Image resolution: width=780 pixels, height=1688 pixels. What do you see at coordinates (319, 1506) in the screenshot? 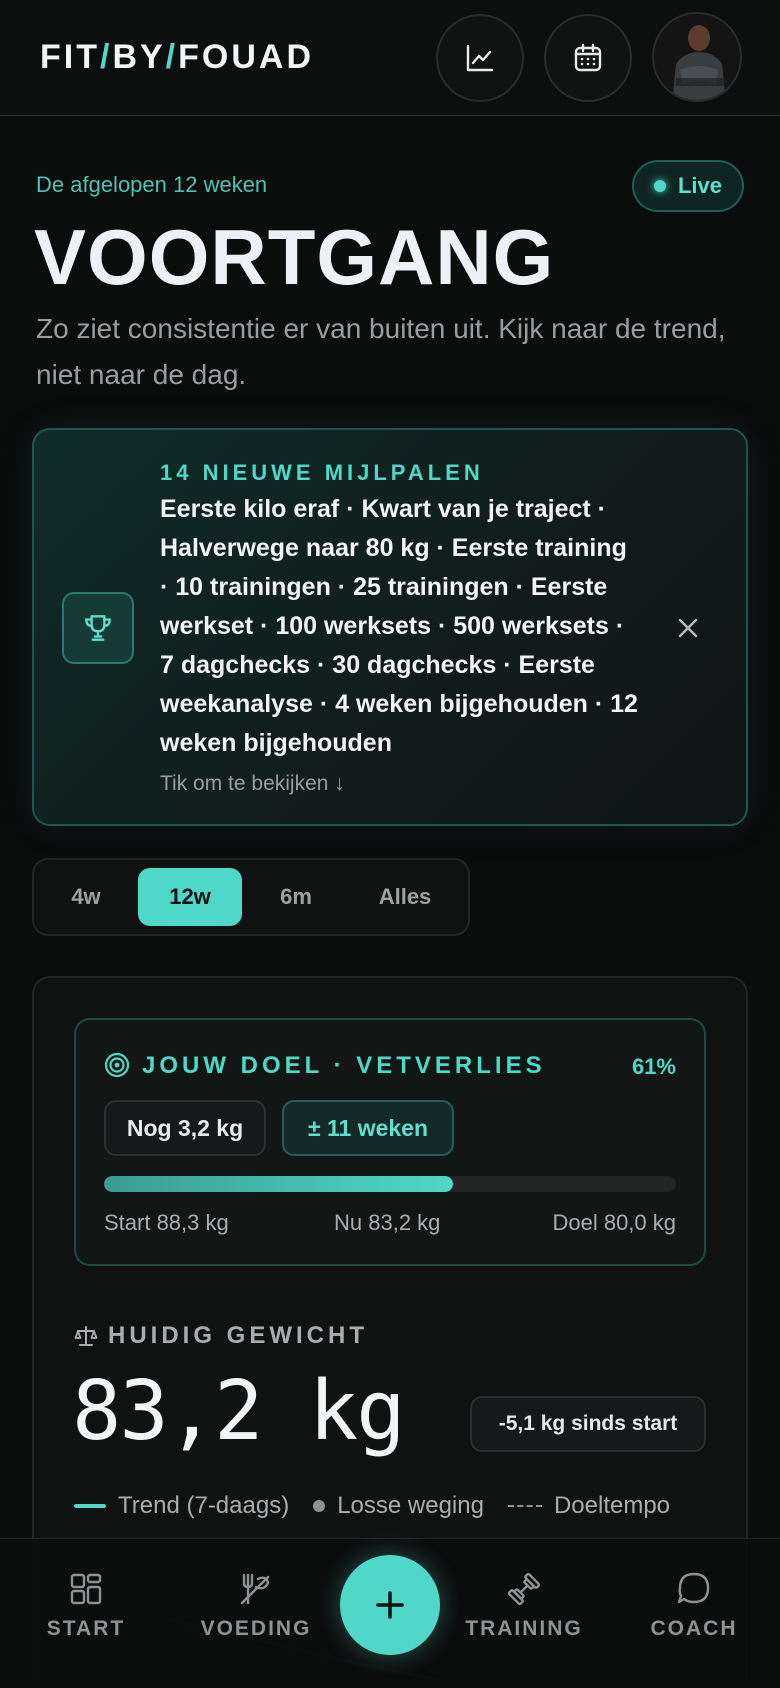
I see `dot-swatch` at bounding box center [319, 1506].